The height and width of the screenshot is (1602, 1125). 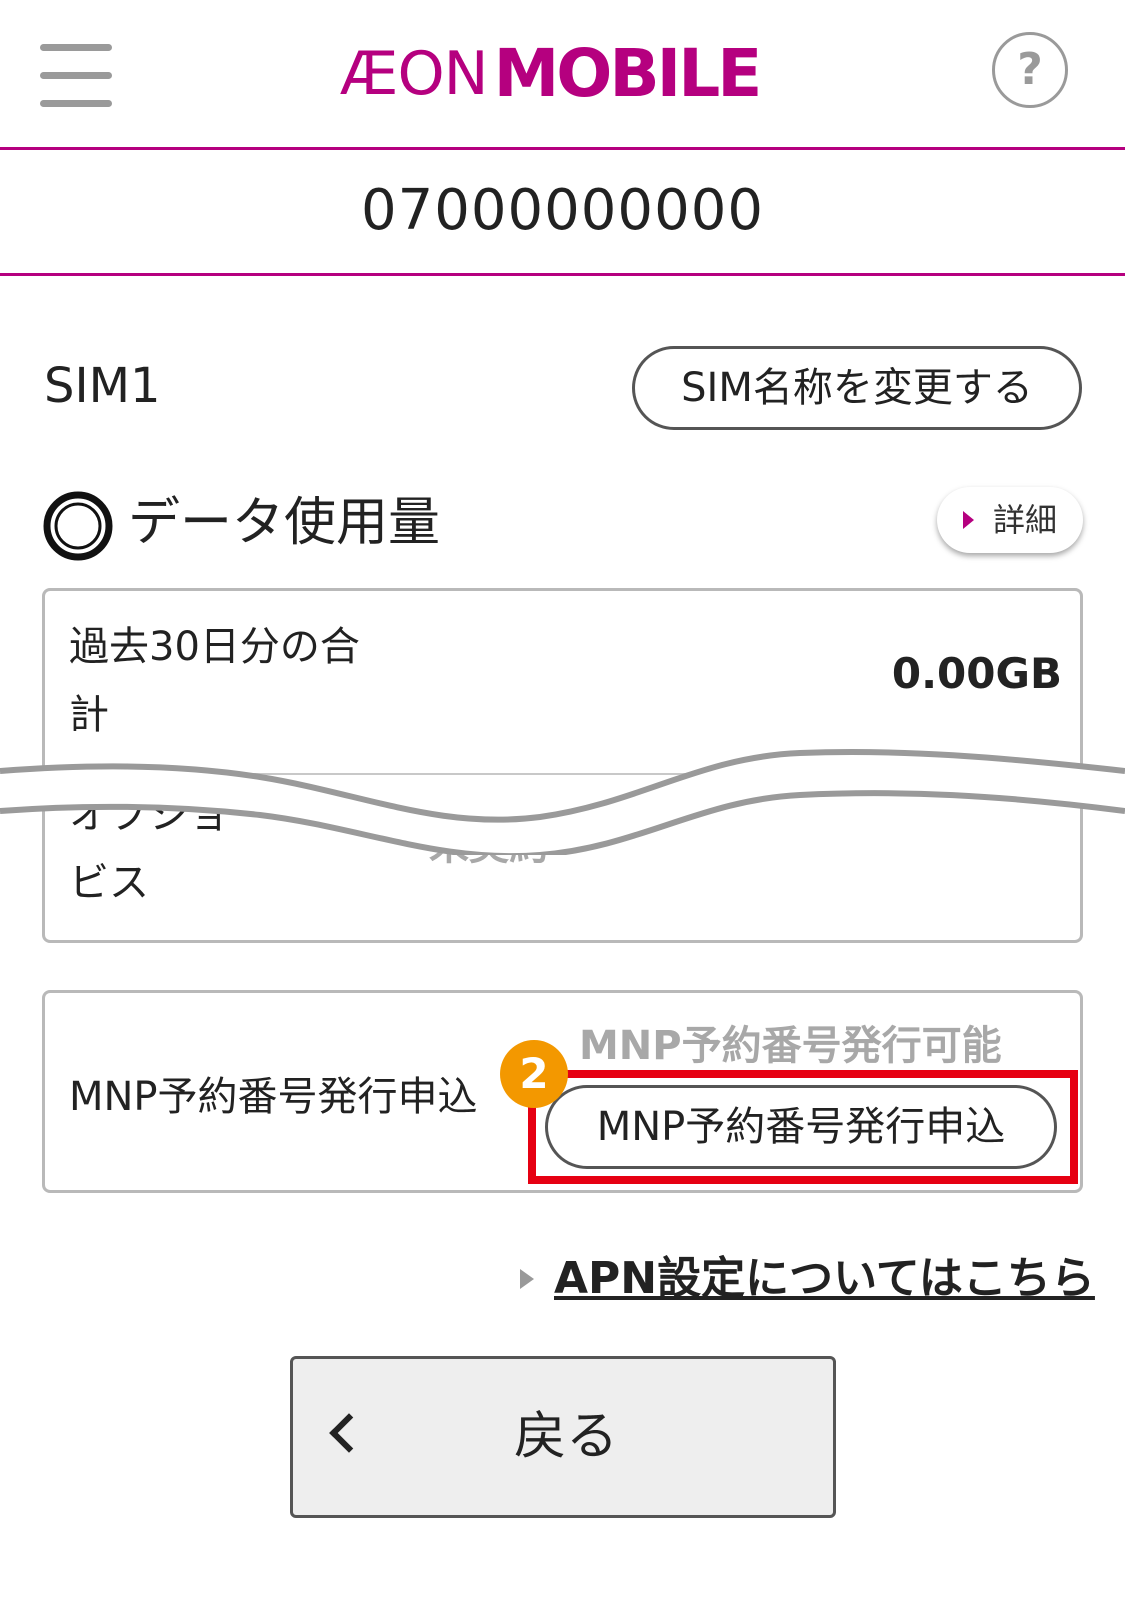 I want to click on logo-aeon-text: ÆON, so click(x=414, y=74).